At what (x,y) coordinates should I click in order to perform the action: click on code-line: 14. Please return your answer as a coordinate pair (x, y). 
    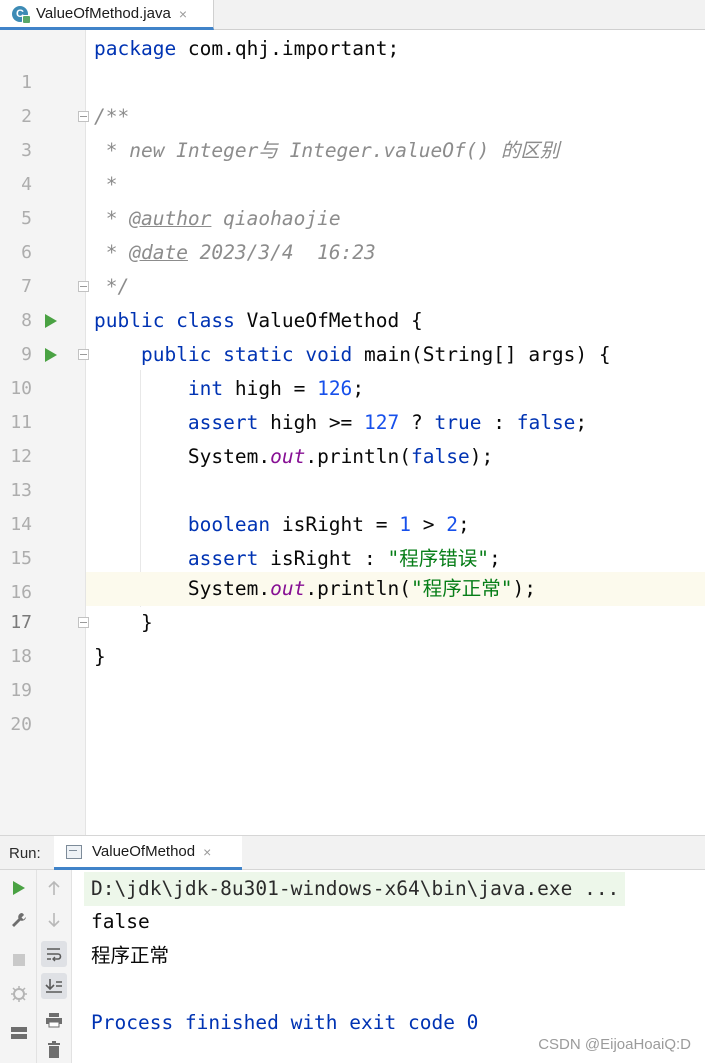
    Looking at the image, I should click on (352, 504).